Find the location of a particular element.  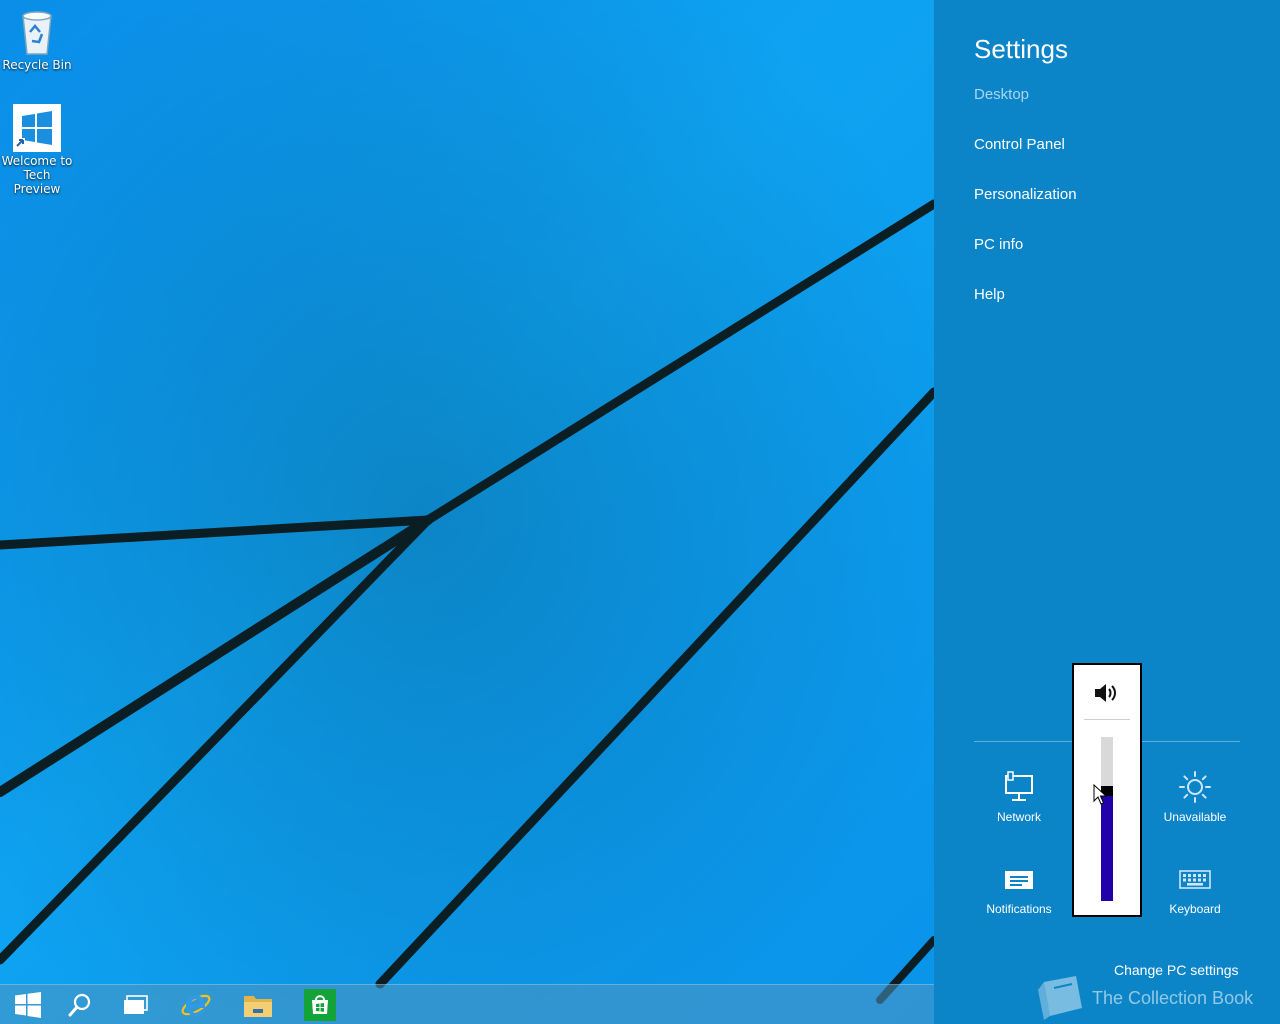

charm-link-pc-info: PC info is located at coordinates (998, 244).